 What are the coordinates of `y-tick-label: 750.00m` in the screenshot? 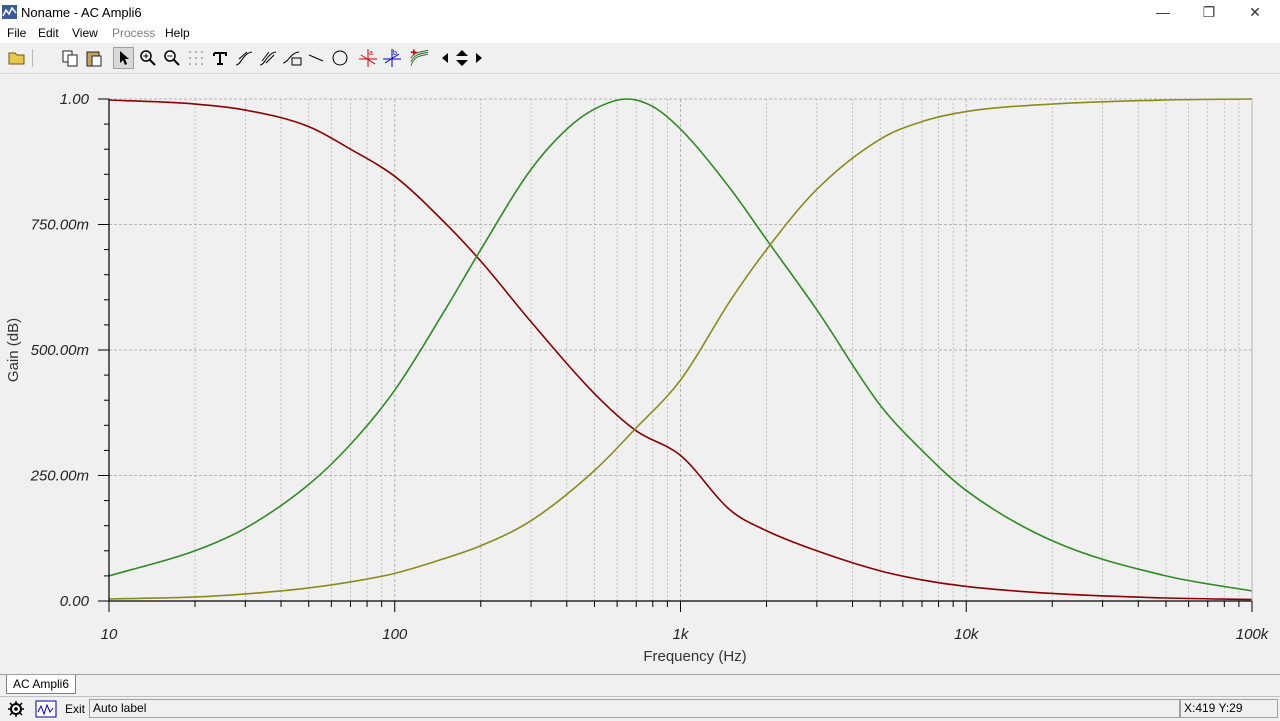 It's located at (60, 225).